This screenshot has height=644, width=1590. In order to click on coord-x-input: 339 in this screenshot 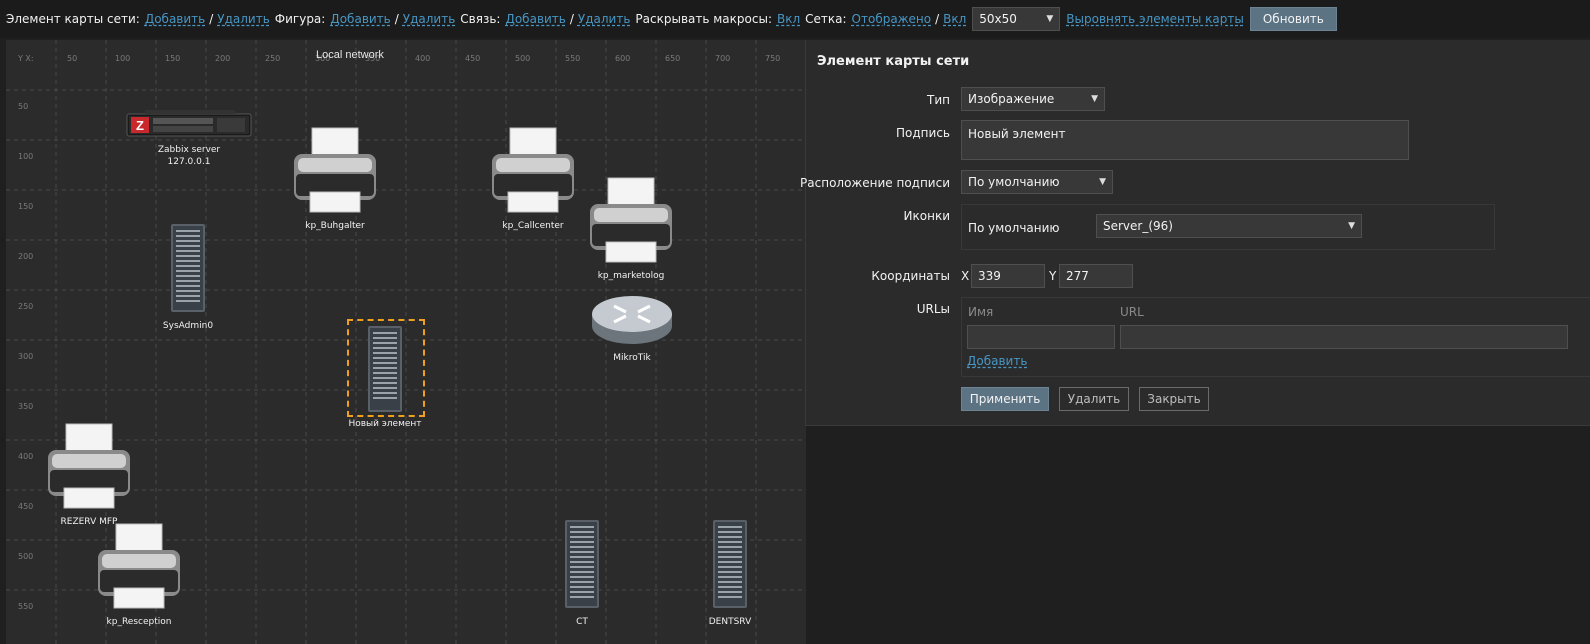, I will do `click(1008, 276)`.